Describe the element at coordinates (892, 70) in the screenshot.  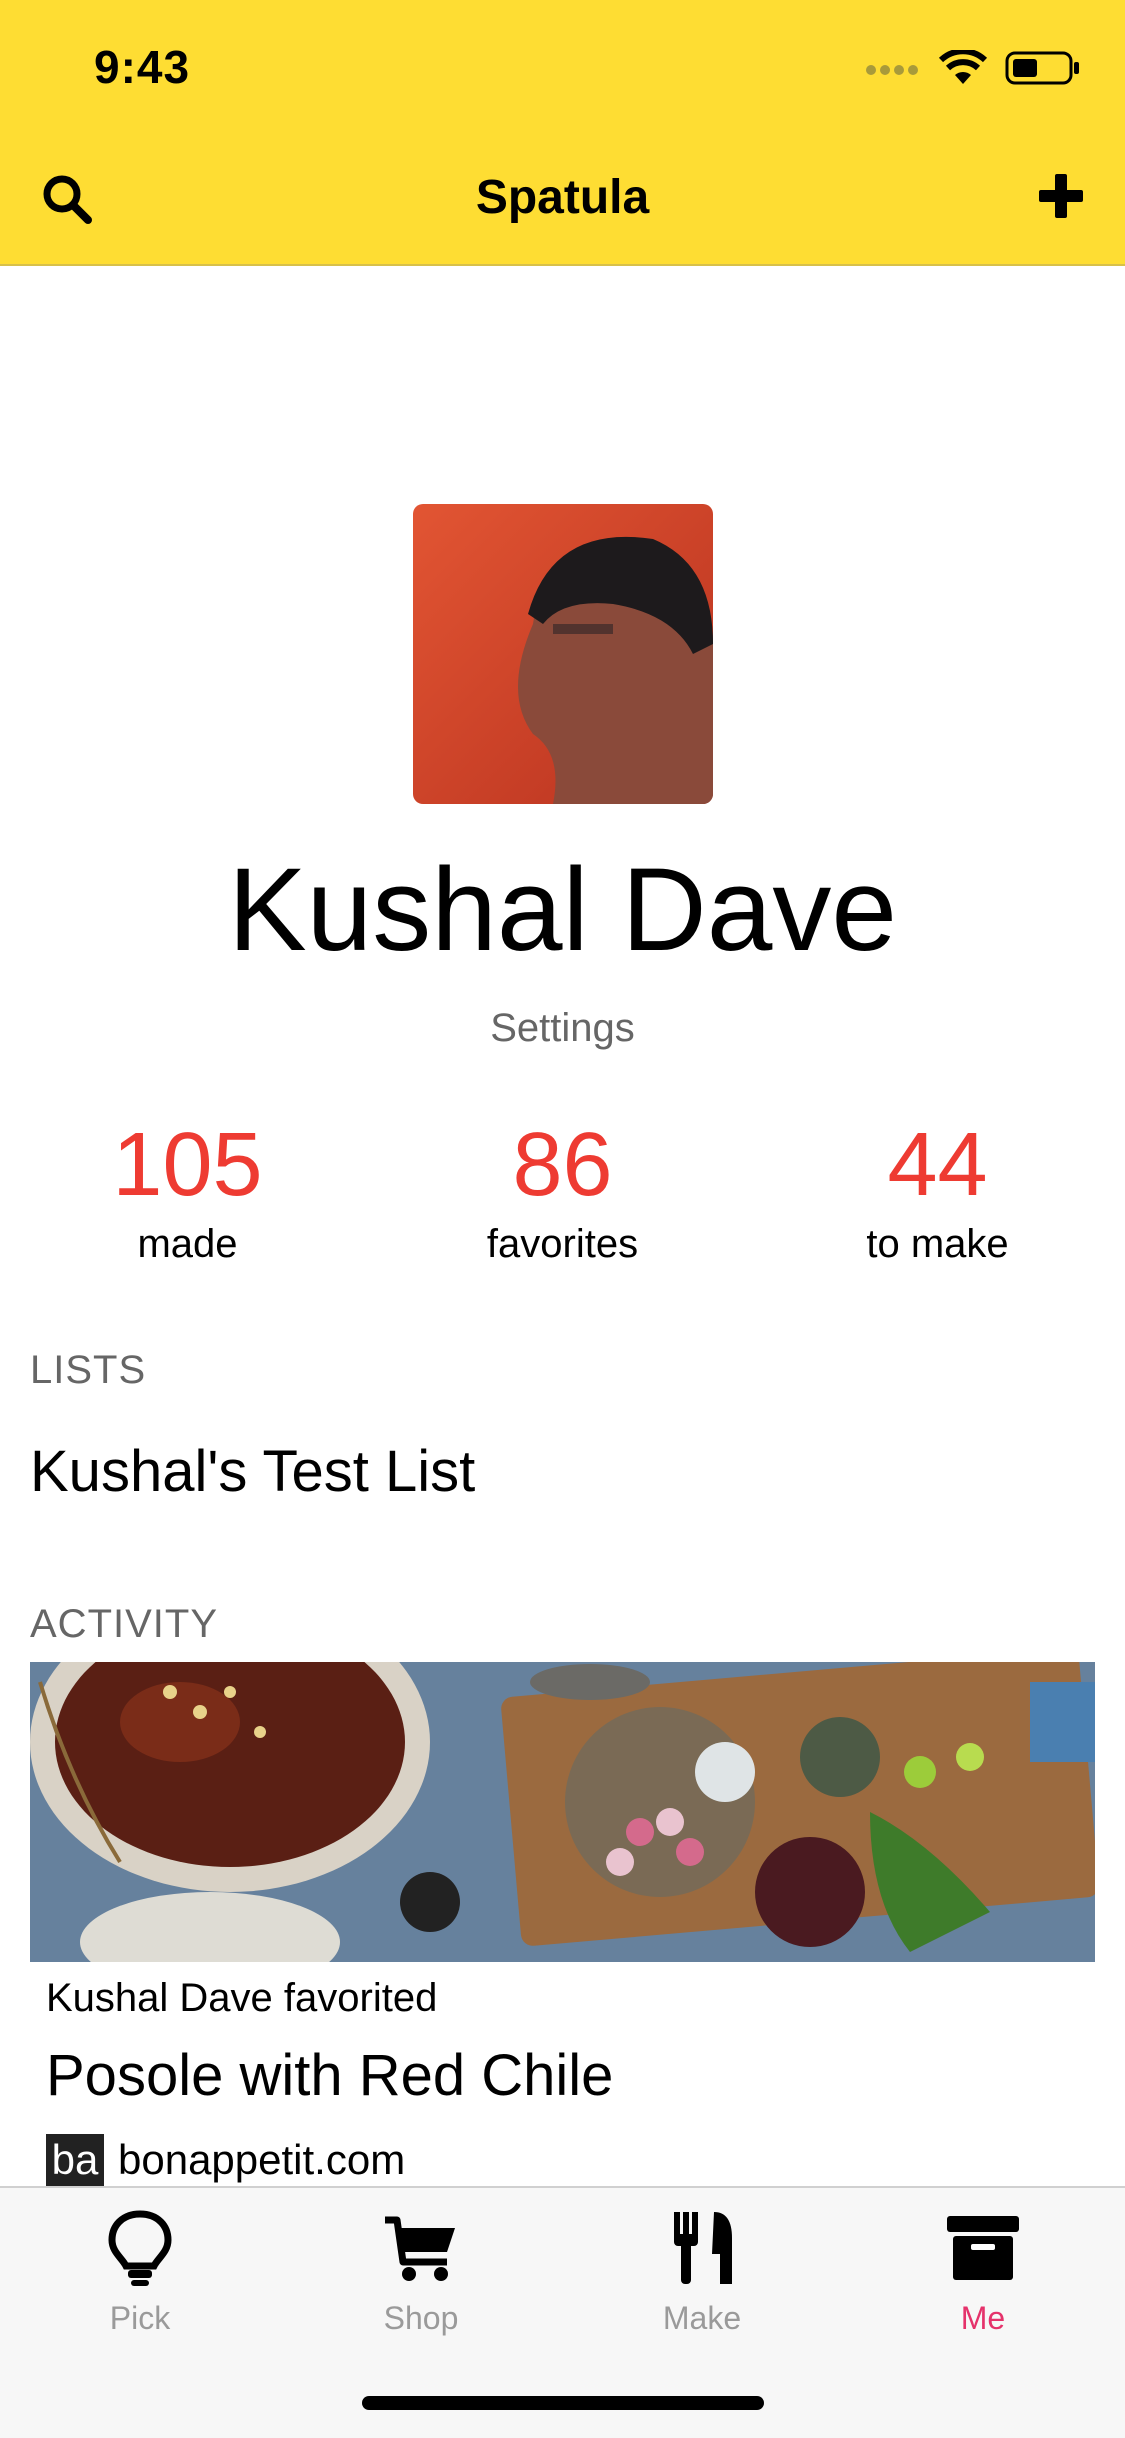
I see `cellular-signal-icon` at that location.